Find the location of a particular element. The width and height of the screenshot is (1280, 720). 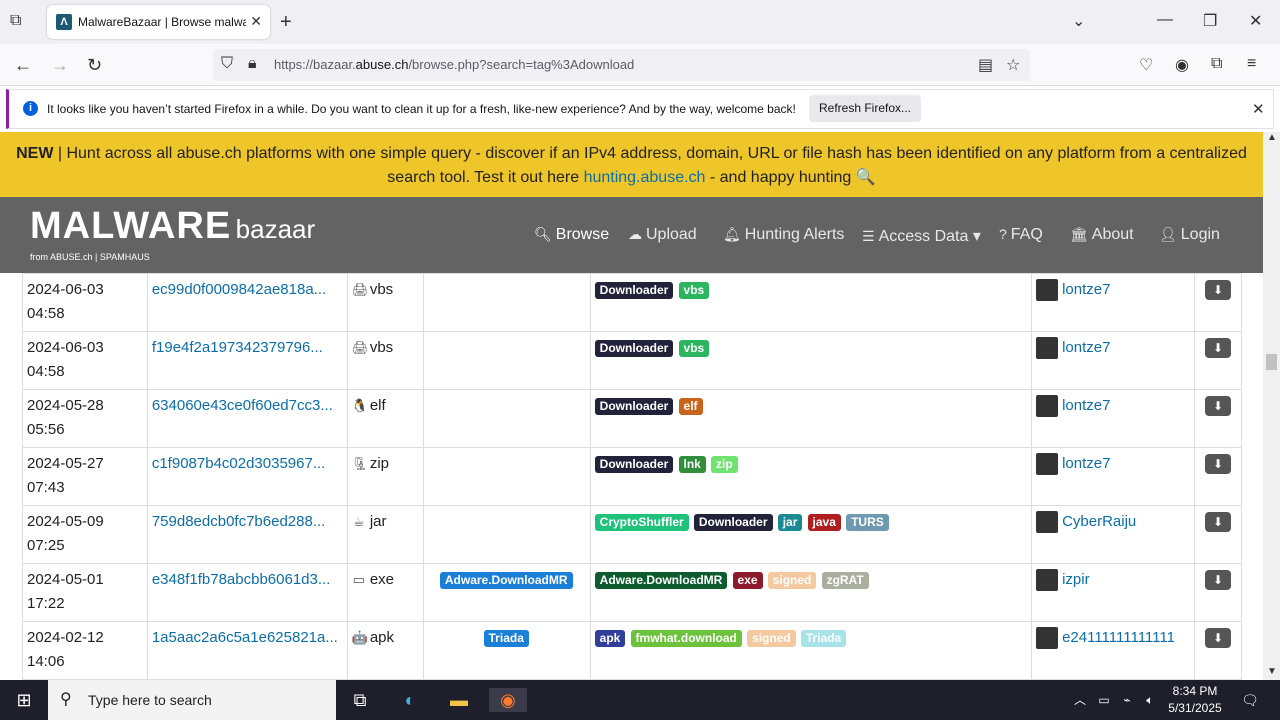

maximize-icon: ❐ is located at coordinates (1210, 21).